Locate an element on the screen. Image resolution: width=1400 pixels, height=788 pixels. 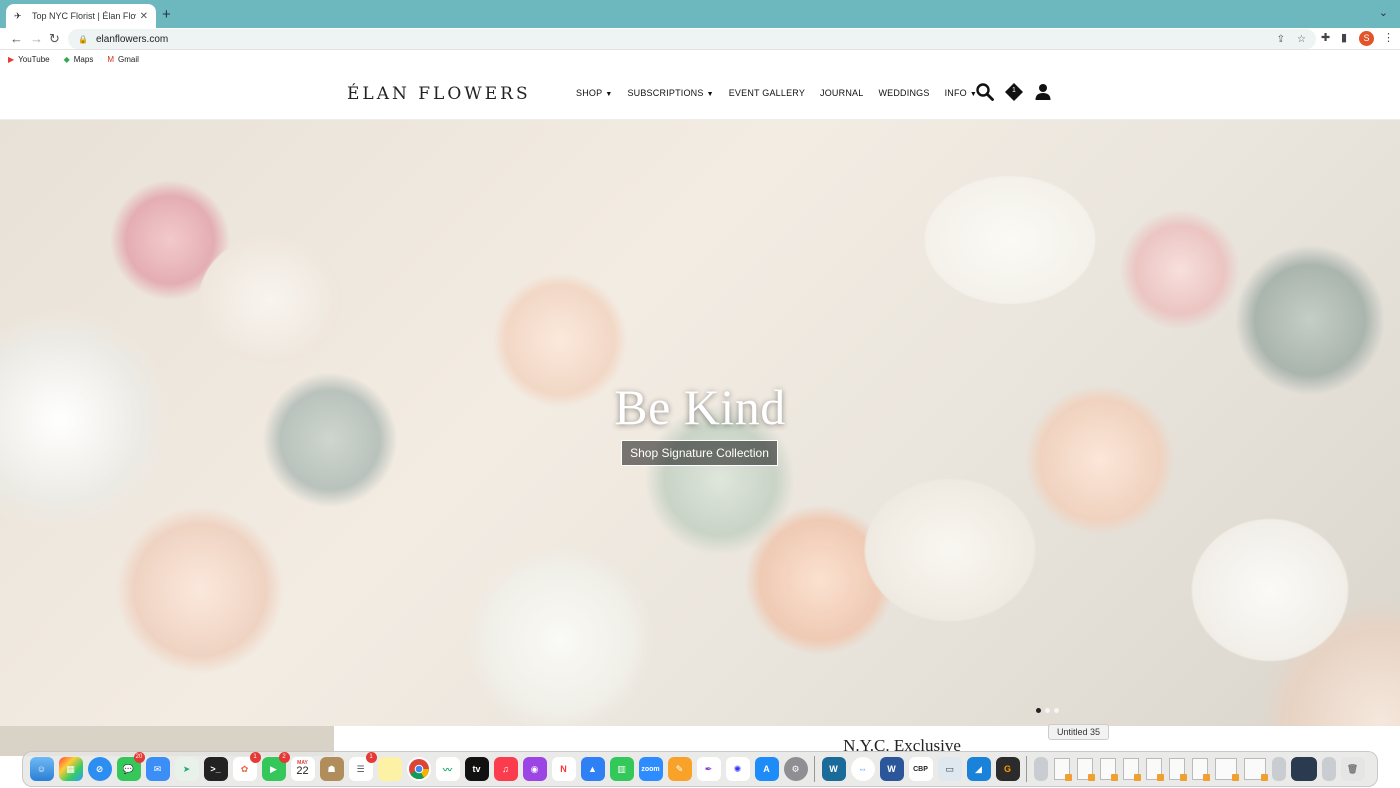
launchpad-icon: ▦ is located at coordinates (70, 769).